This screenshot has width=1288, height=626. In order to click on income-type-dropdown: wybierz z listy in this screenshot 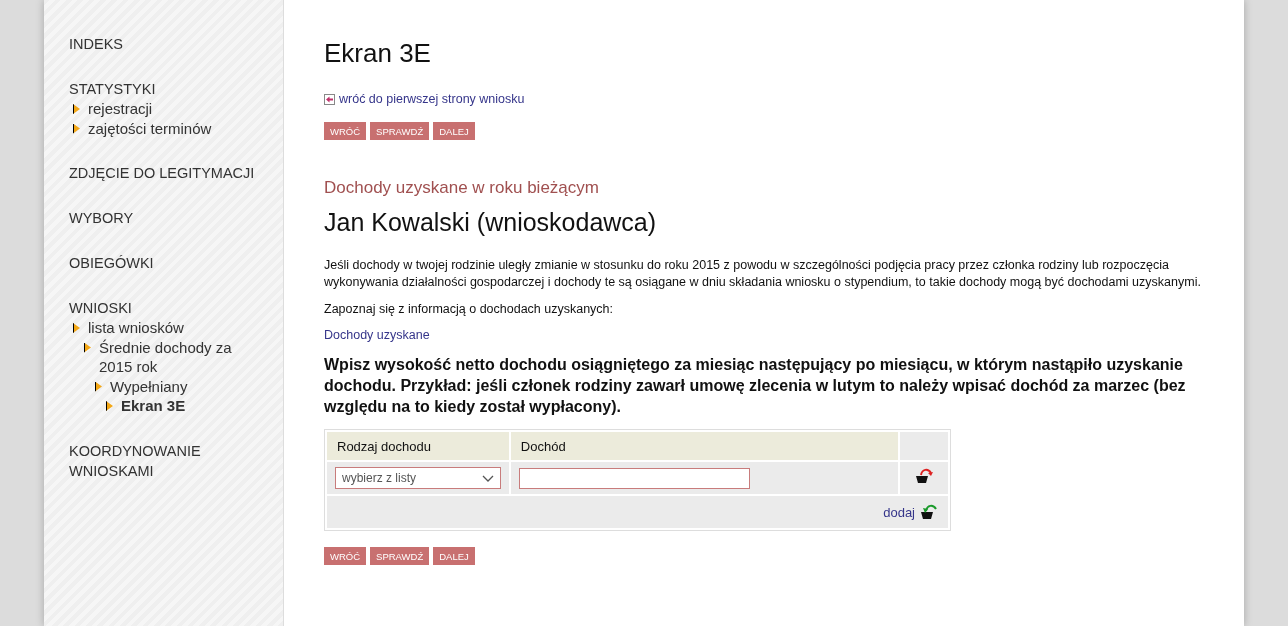, I will do `click(418, 478)`.